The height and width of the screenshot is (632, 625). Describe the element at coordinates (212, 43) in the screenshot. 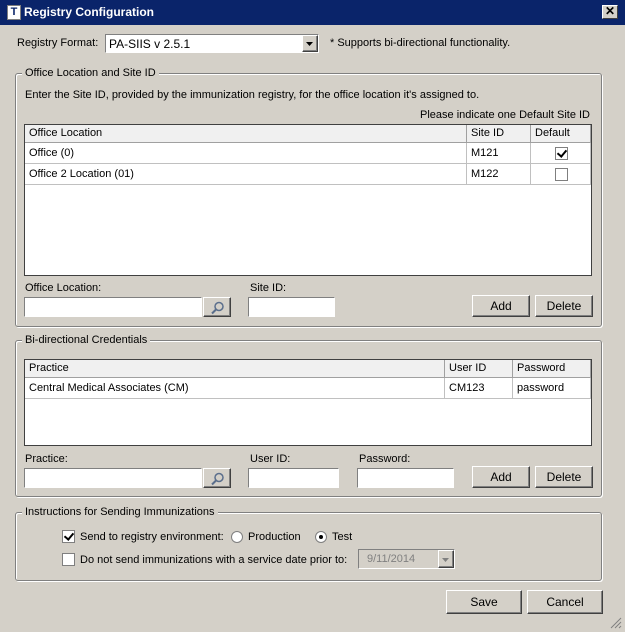

I see `registry-format-select: PA-SIIS v 2.5.1` at that location.